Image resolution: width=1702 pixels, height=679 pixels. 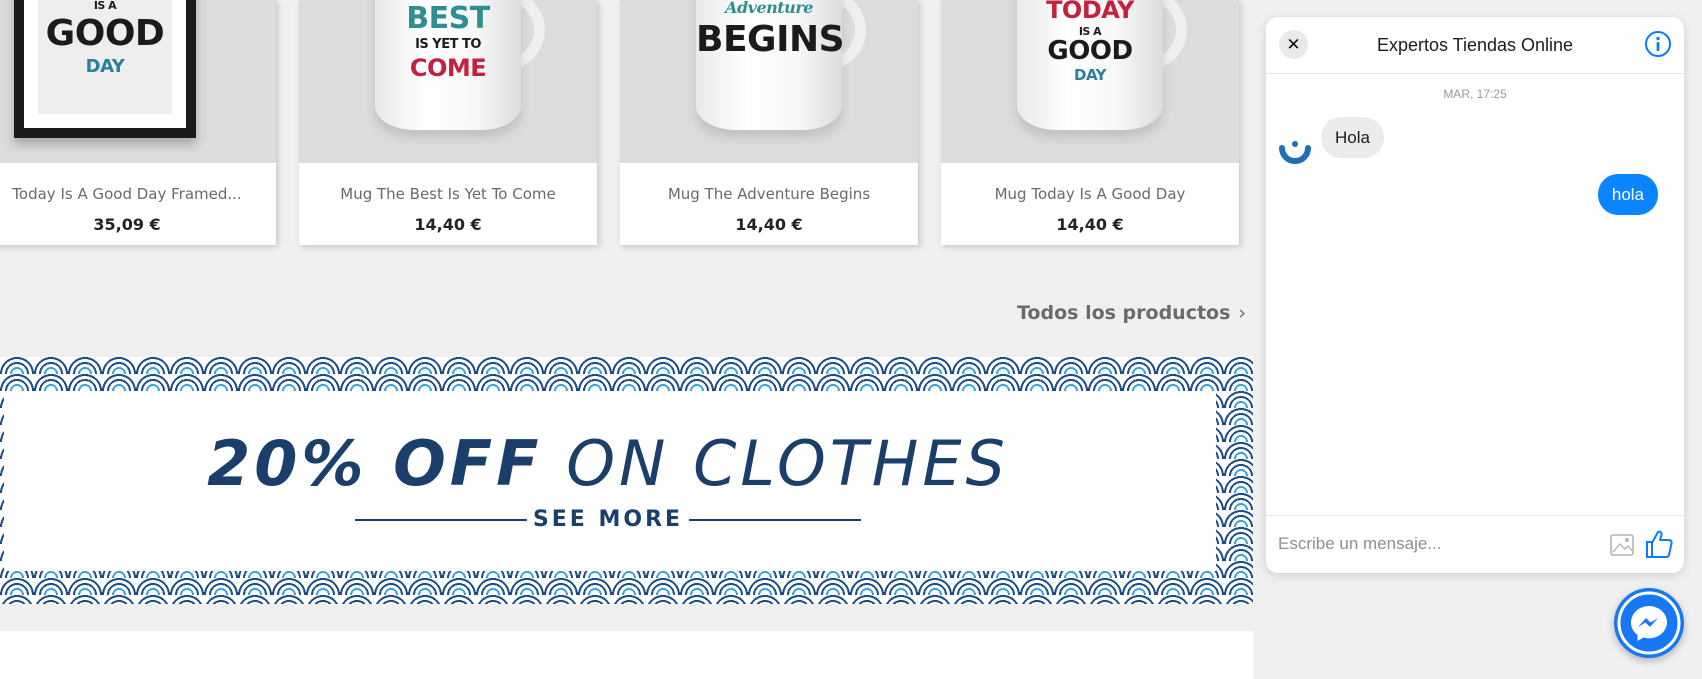 What do you see at coordinates (105, 33) in the screenshot?
I see `poster-text: GOOD` at bounding box center [105, 33].